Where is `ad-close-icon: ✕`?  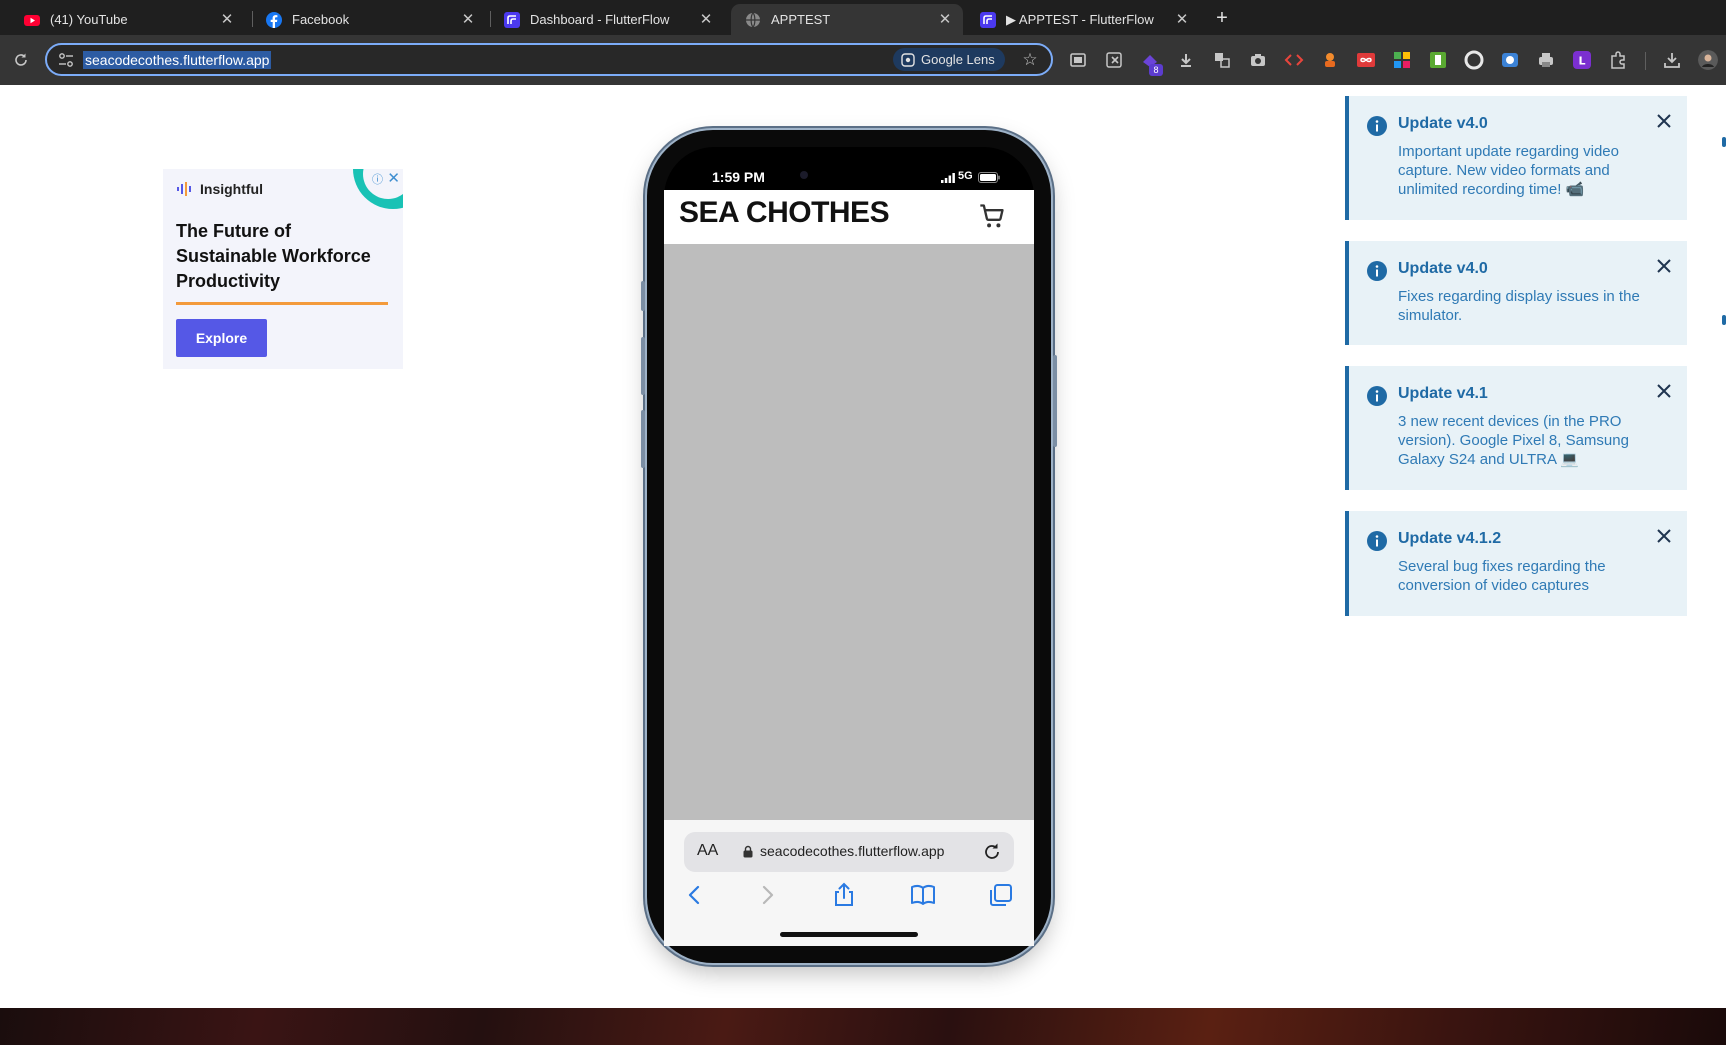
ad-close-icon: ✕ is located at coordinates (393, 178).